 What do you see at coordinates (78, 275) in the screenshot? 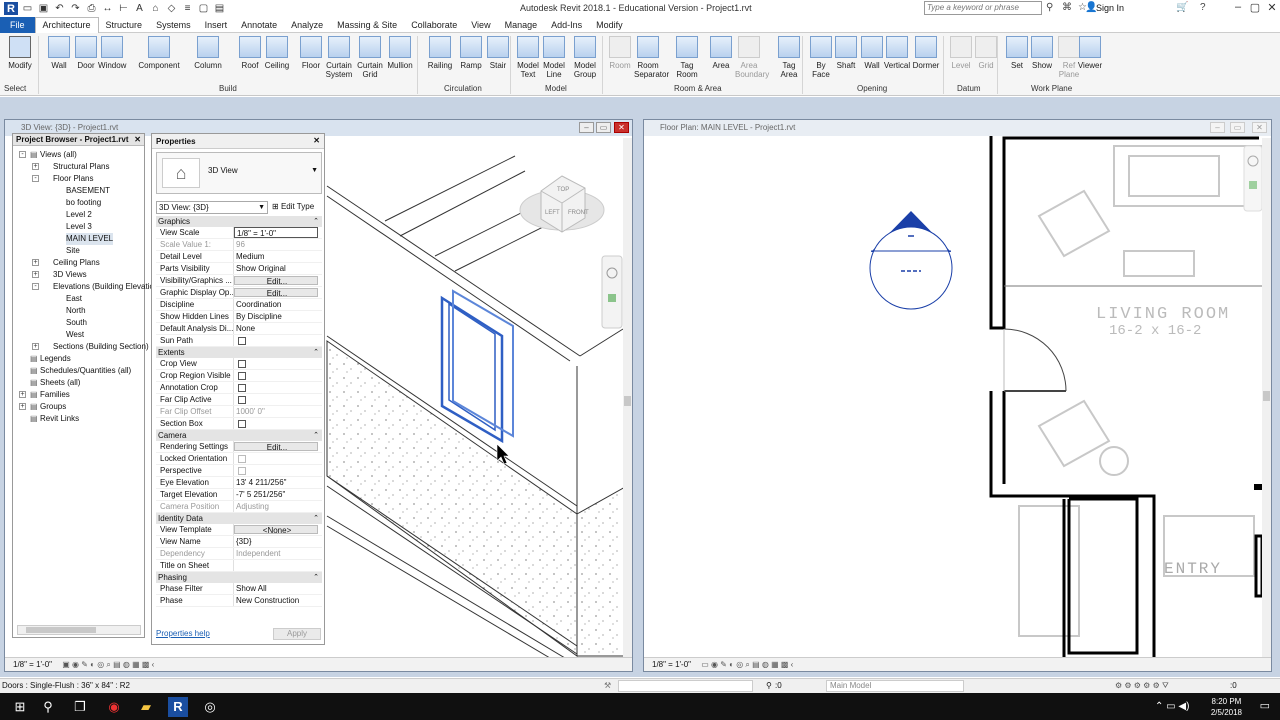
I see `browser-item: +3D Views` at bounding box center [78, 275].